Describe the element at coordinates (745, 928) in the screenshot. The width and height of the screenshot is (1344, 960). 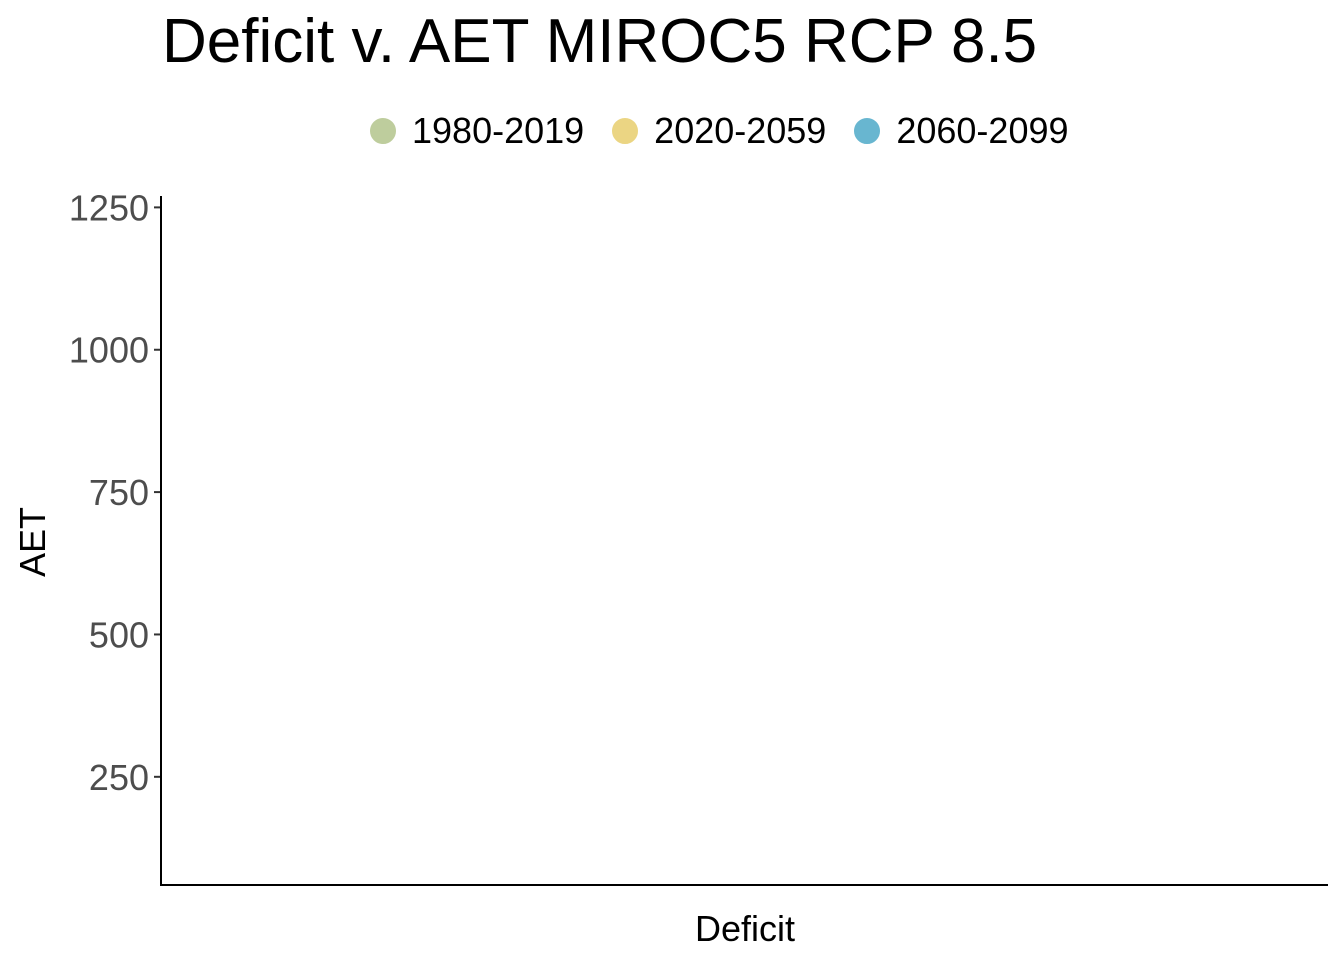
I see `x-axis-title: Deficit` at that location.